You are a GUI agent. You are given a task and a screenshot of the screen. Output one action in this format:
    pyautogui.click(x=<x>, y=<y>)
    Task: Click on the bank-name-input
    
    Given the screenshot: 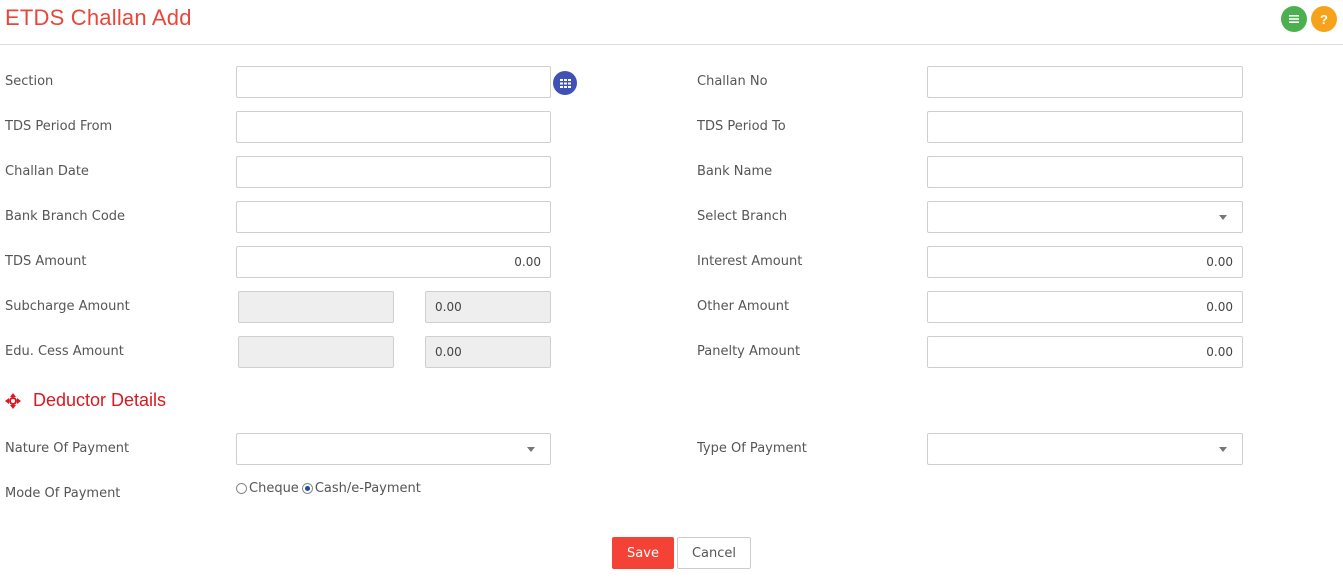 What is the action you would take?
    pyautogui.click(x=1085, y=172)
    